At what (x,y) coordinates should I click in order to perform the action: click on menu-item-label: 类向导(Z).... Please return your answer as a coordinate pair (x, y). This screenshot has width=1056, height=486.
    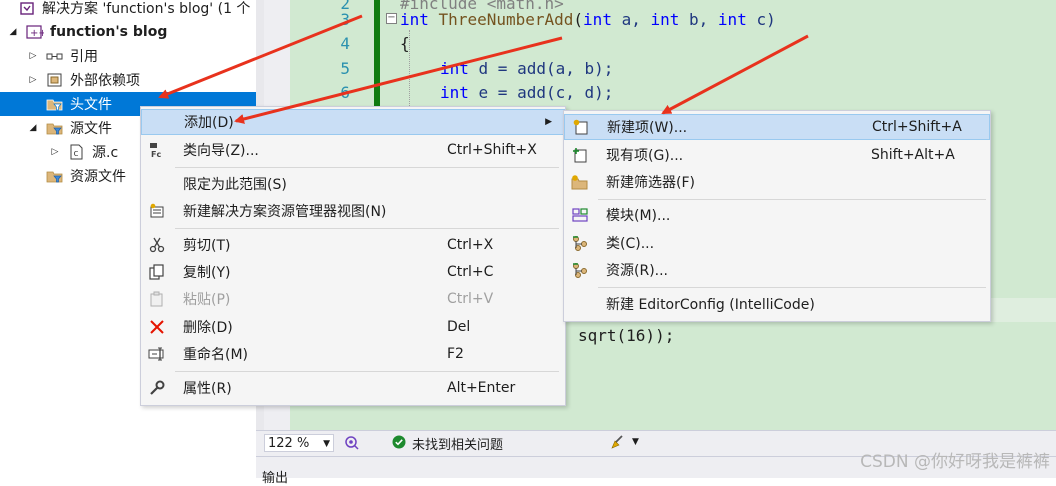
    Looking at the image, I should click on (221, 151).